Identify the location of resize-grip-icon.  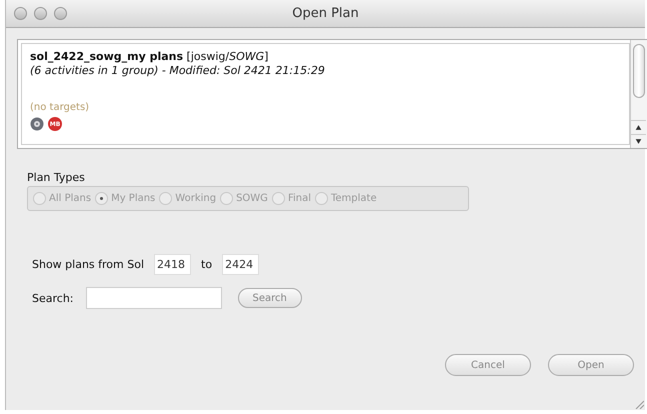
(639, 404).